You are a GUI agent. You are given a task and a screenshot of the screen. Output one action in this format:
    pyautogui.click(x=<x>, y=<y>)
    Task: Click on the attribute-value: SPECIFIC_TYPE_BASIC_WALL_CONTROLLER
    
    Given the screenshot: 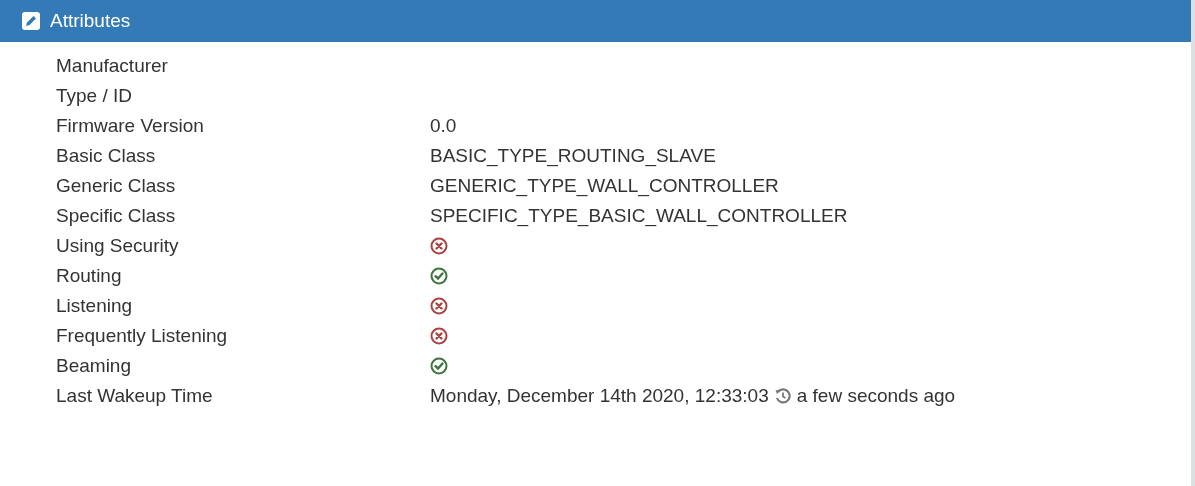 What is the action you would take?
    pyautogui.click(x=639, y=216)
    